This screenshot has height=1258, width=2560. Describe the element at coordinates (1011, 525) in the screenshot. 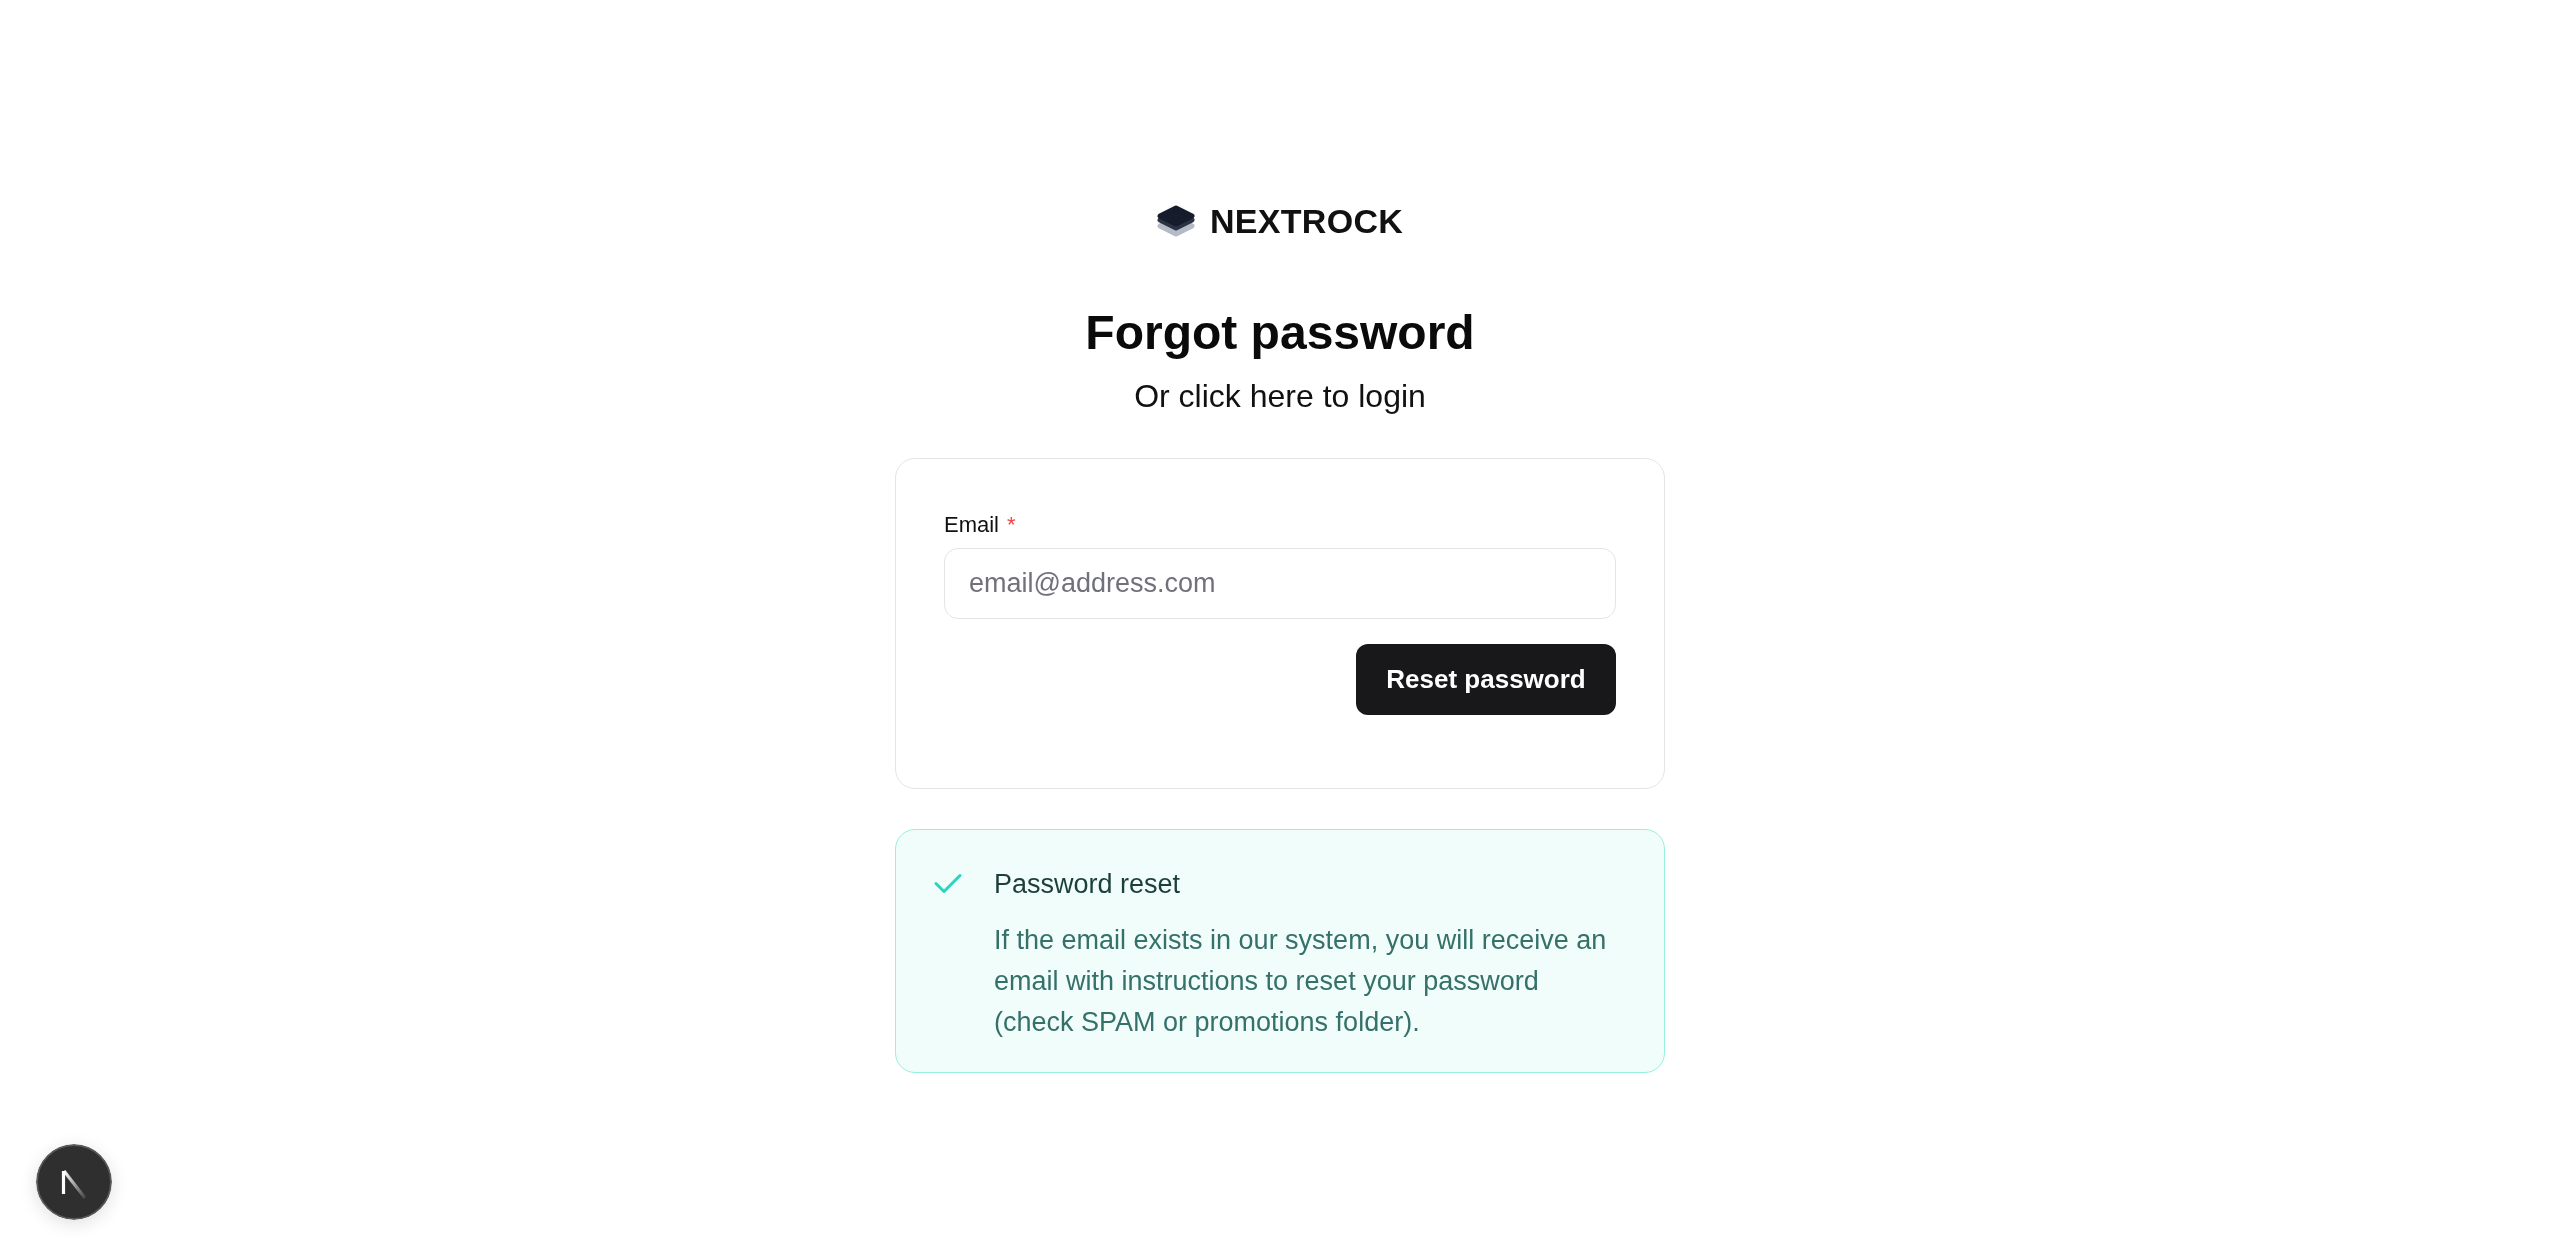

I see `required-mark: *` at that location.